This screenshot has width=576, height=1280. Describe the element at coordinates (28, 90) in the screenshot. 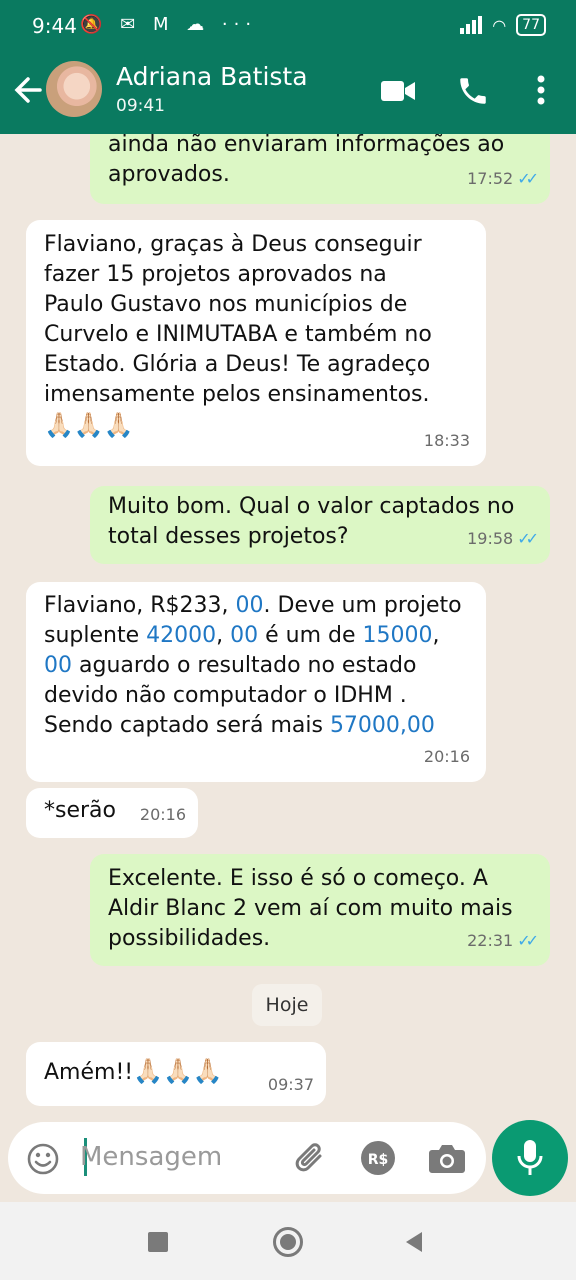

I see `back-arrow-icon` at that location.